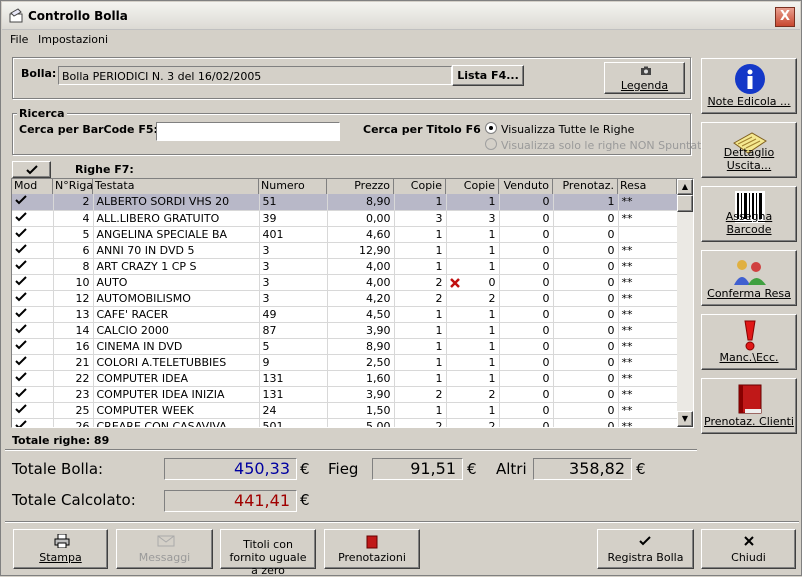 The image size is (802, 577). I want to click on copie-dl-cell: 2, so click(420, 394).